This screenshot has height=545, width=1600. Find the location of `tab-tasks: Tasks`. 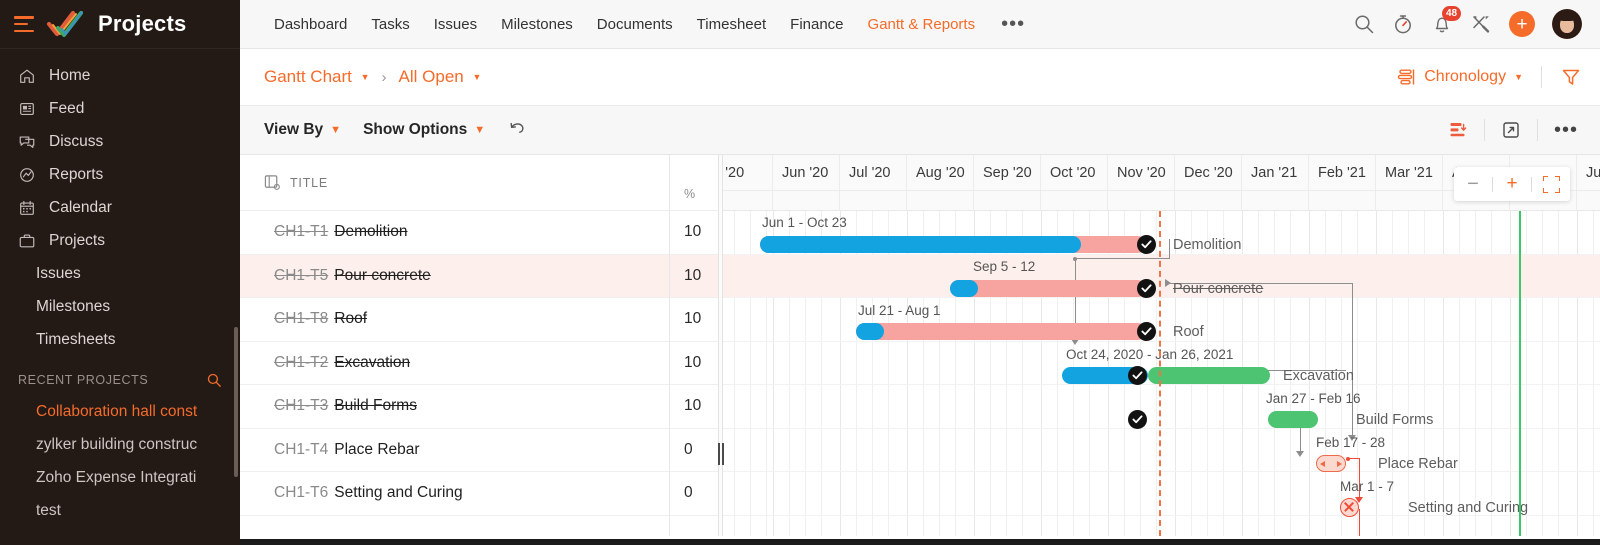

tab-tasks: Tasks is located at coordinates (390, 24).